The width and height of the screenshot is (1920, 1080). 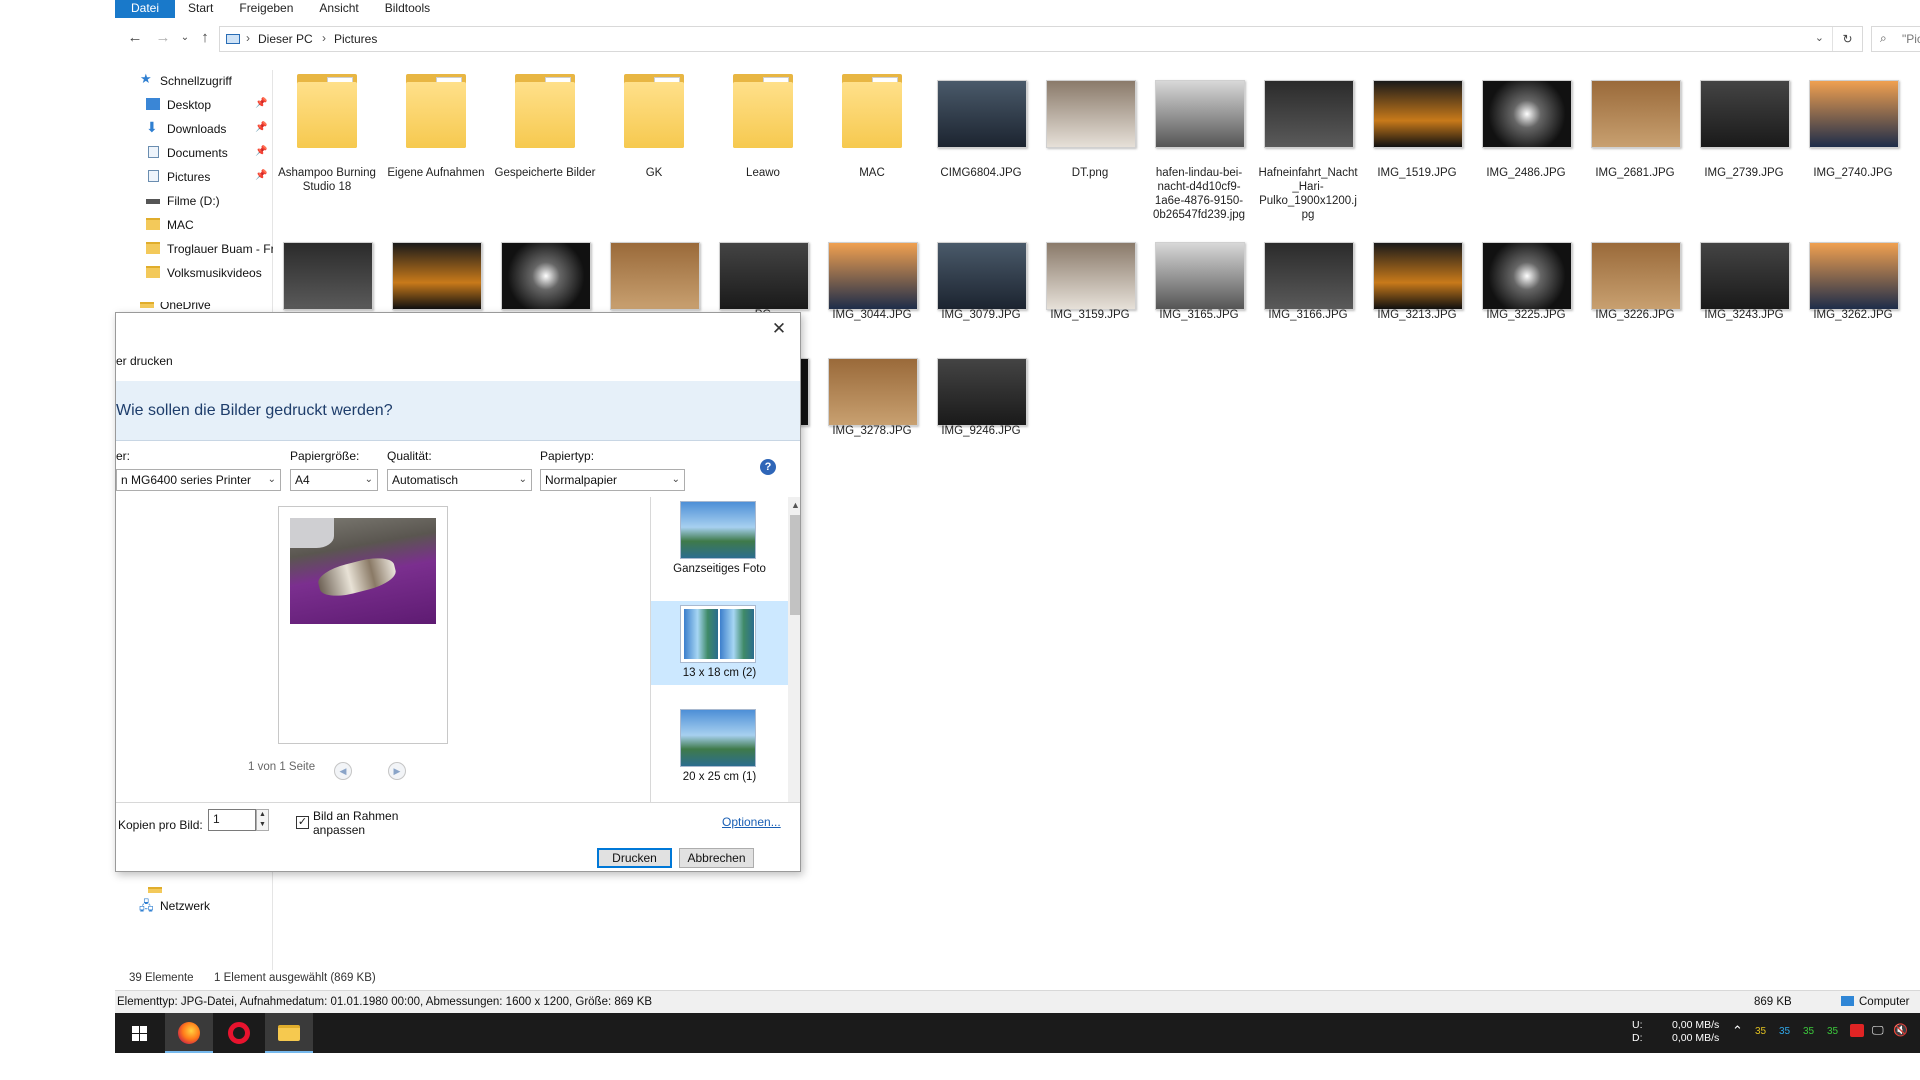 I want to click on file-name: IMG_3262.JPG, so click(x=1853, y=315).